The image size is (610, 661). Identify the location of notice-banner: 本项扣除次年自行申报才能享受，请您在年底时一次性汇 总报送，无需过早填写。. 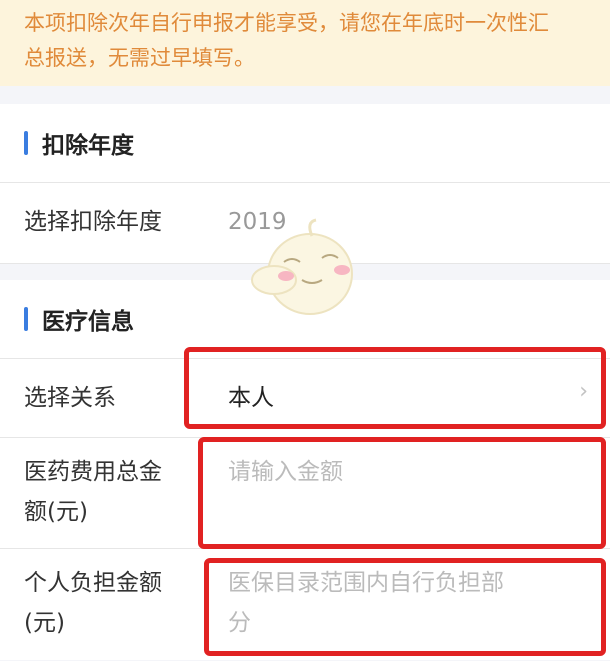
(305, 43).